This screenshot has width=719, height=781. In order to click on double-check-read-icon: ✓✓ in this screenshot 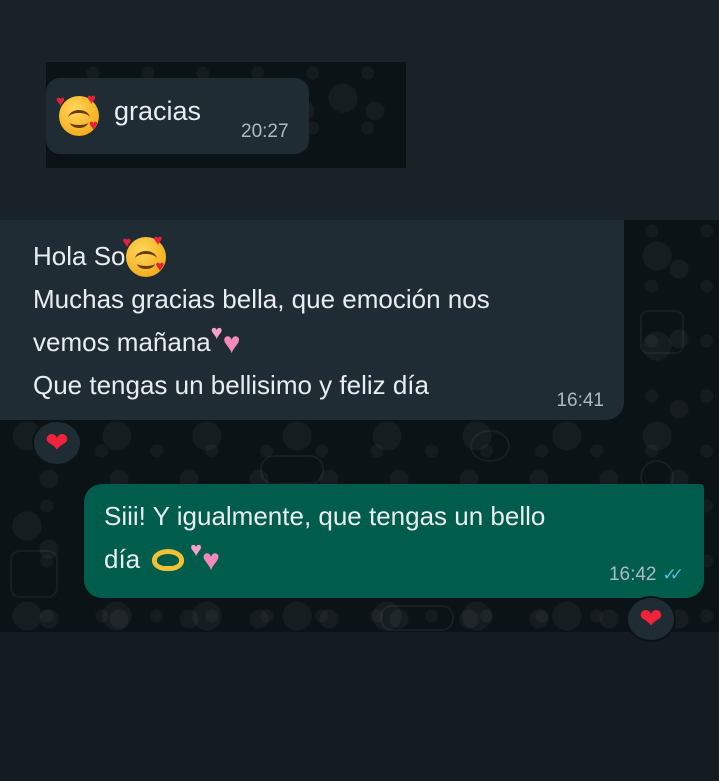, I will do `click(673, 575)`.